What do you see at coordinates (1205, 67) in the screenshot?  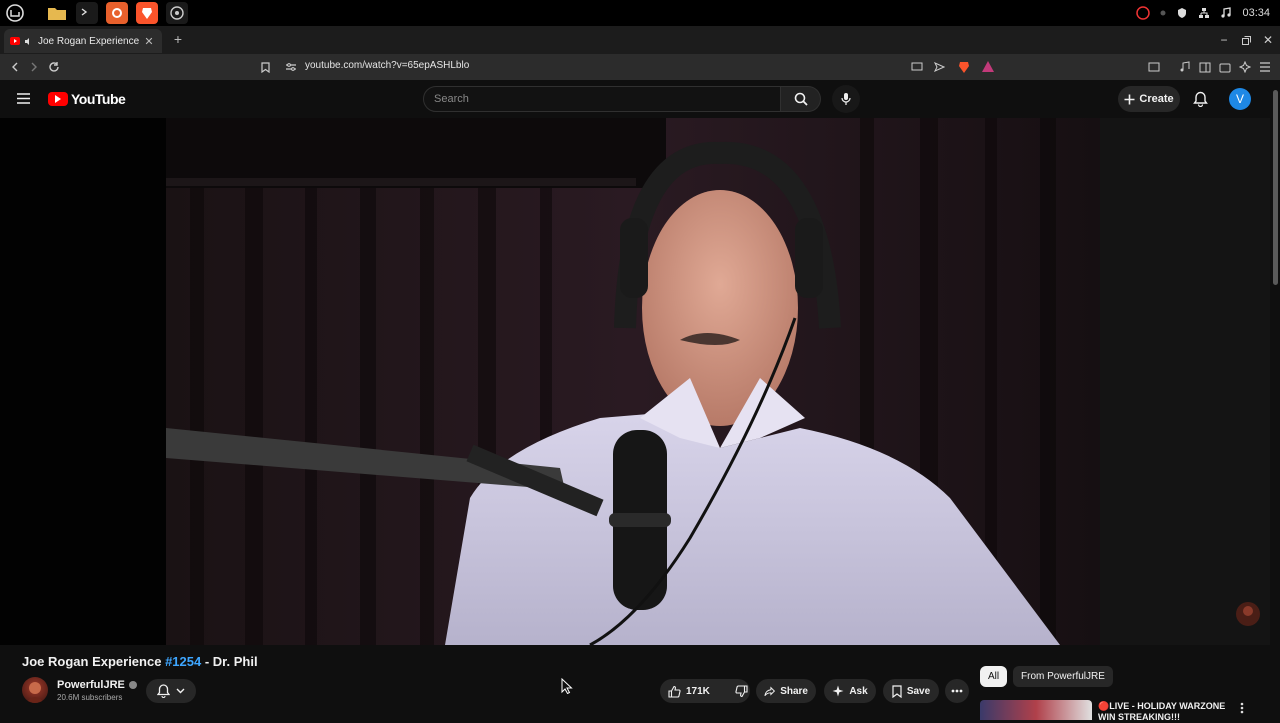 I see `sidebar-icon` at bounding box center [1205, 67].